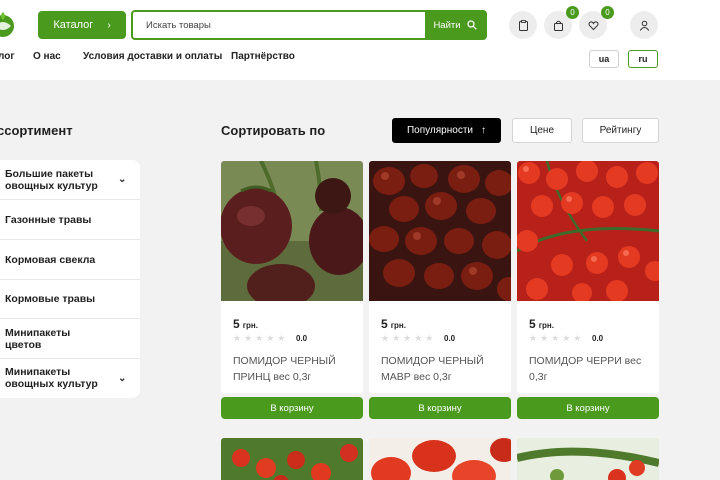  I want to click on logo-icon, so click(8, 25).